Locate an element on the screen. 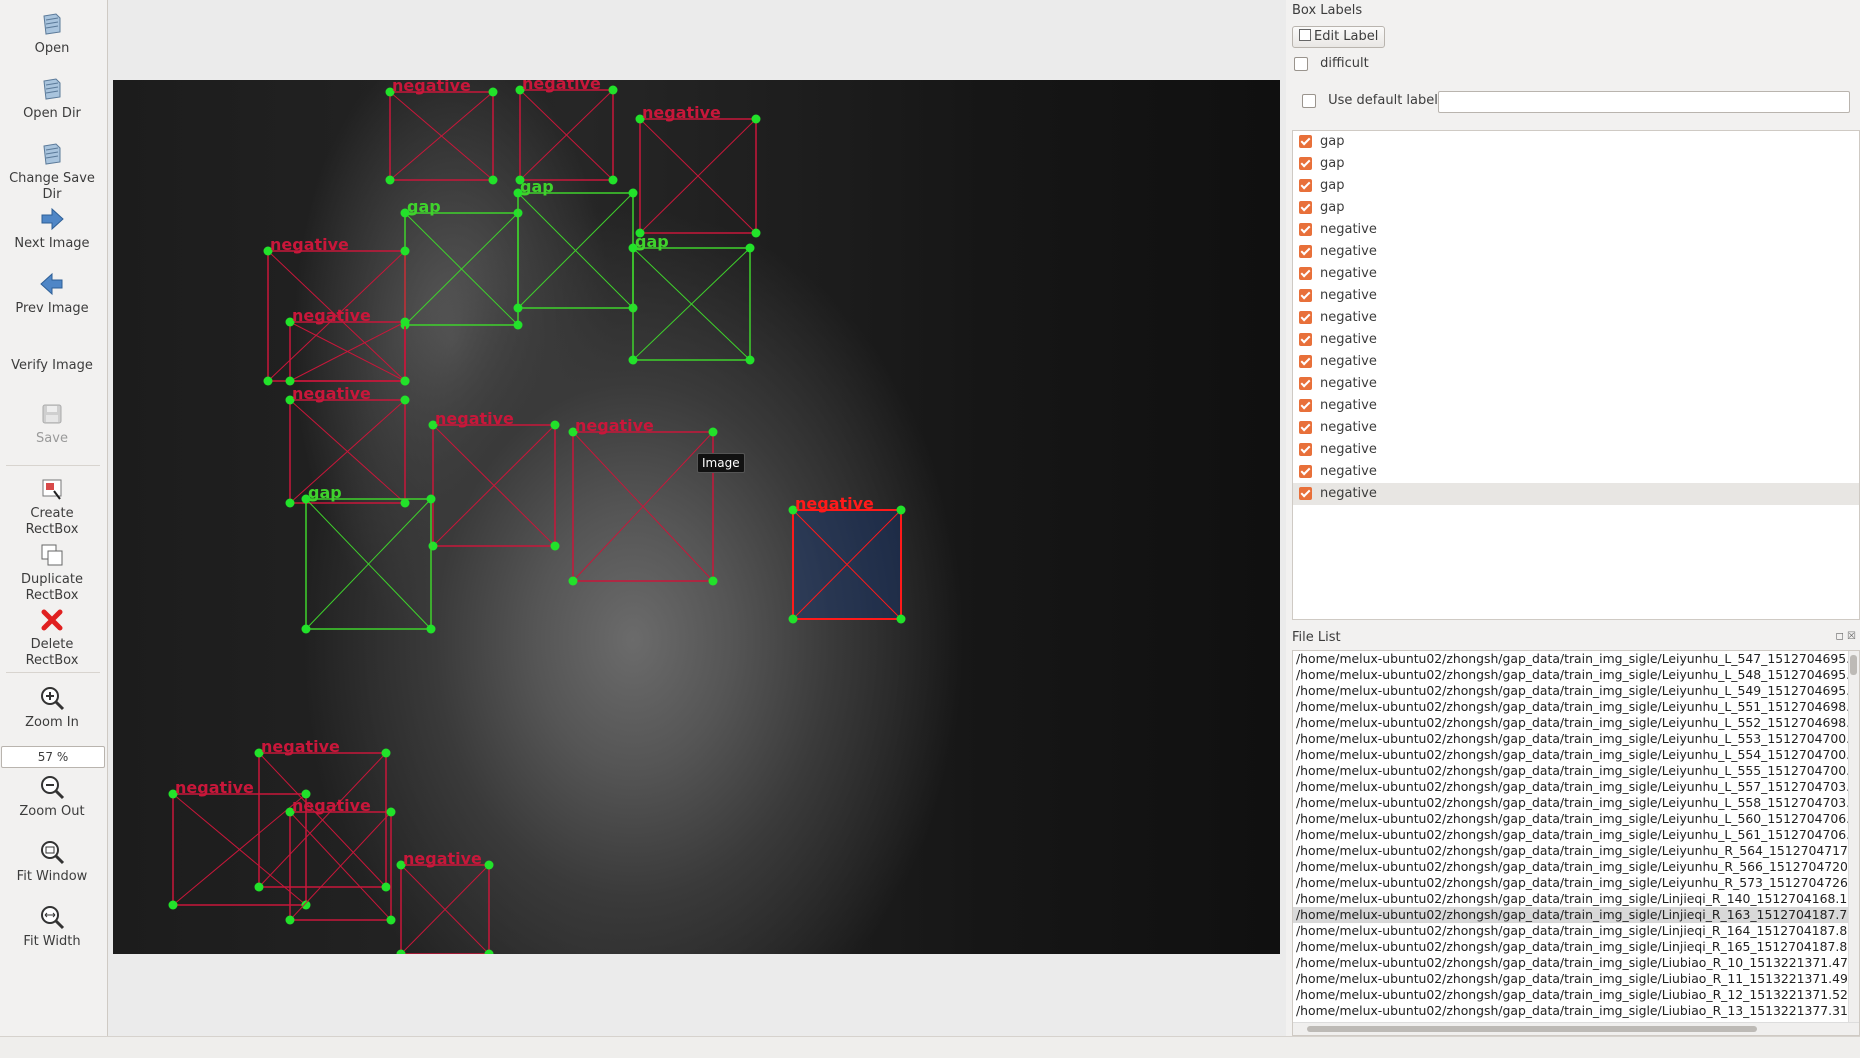 The height and width of the screenshot is (1058, 1860). dock-controls: ◻ ☒ is located at coordinates (1846, 636).